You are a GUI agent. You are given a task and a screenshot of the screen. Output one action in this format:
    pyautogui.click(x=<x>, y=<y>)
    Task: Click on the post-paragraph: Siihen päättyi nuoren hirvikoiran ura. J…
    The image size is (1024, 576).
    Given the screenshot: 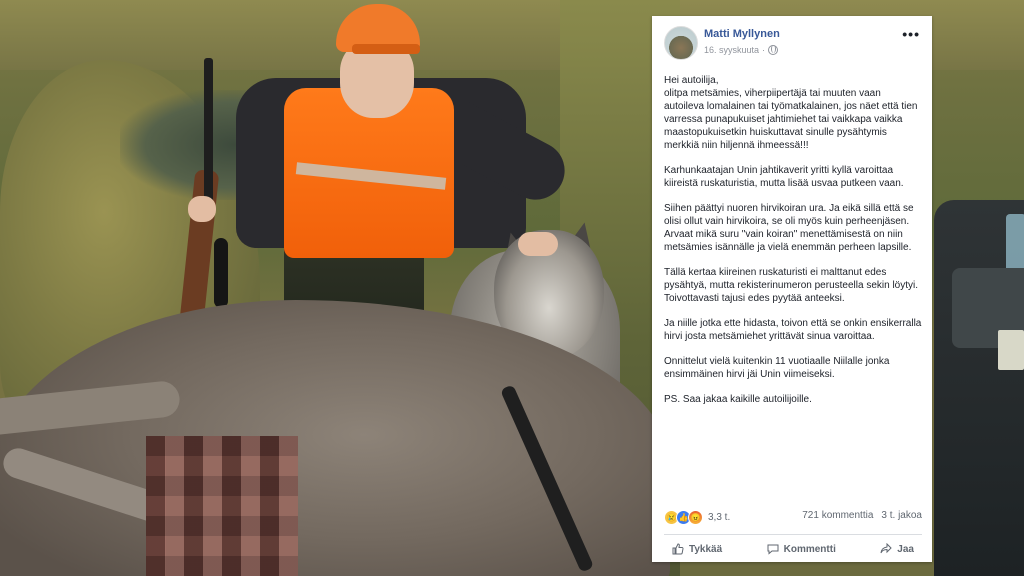 What is the action you would take?
    pyautogui.click(x=789, y=228)
    